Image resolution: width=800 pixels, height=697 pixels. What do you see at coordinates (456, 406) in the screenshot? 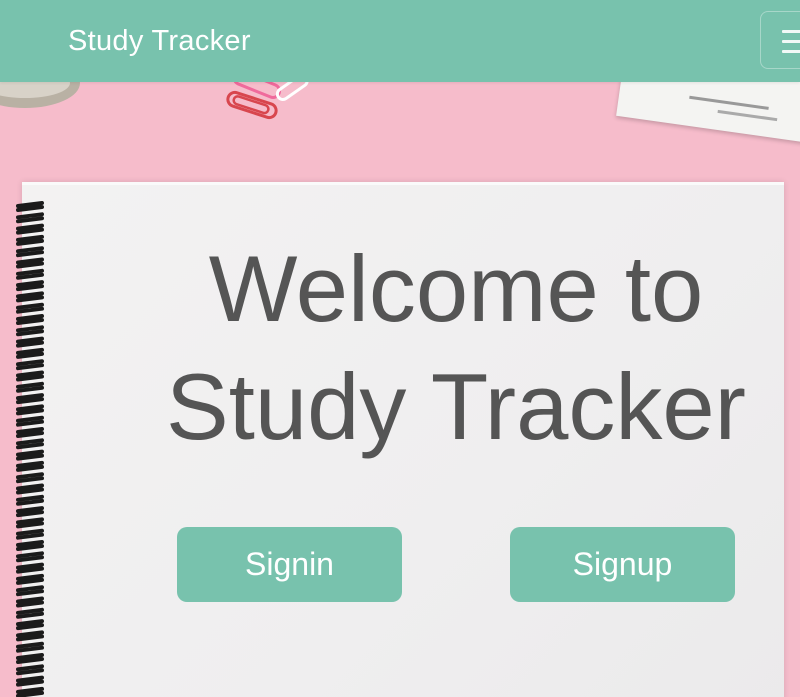
I see `welcome-heading-line-2: Study Tracker` at bounding box center [456, 406].